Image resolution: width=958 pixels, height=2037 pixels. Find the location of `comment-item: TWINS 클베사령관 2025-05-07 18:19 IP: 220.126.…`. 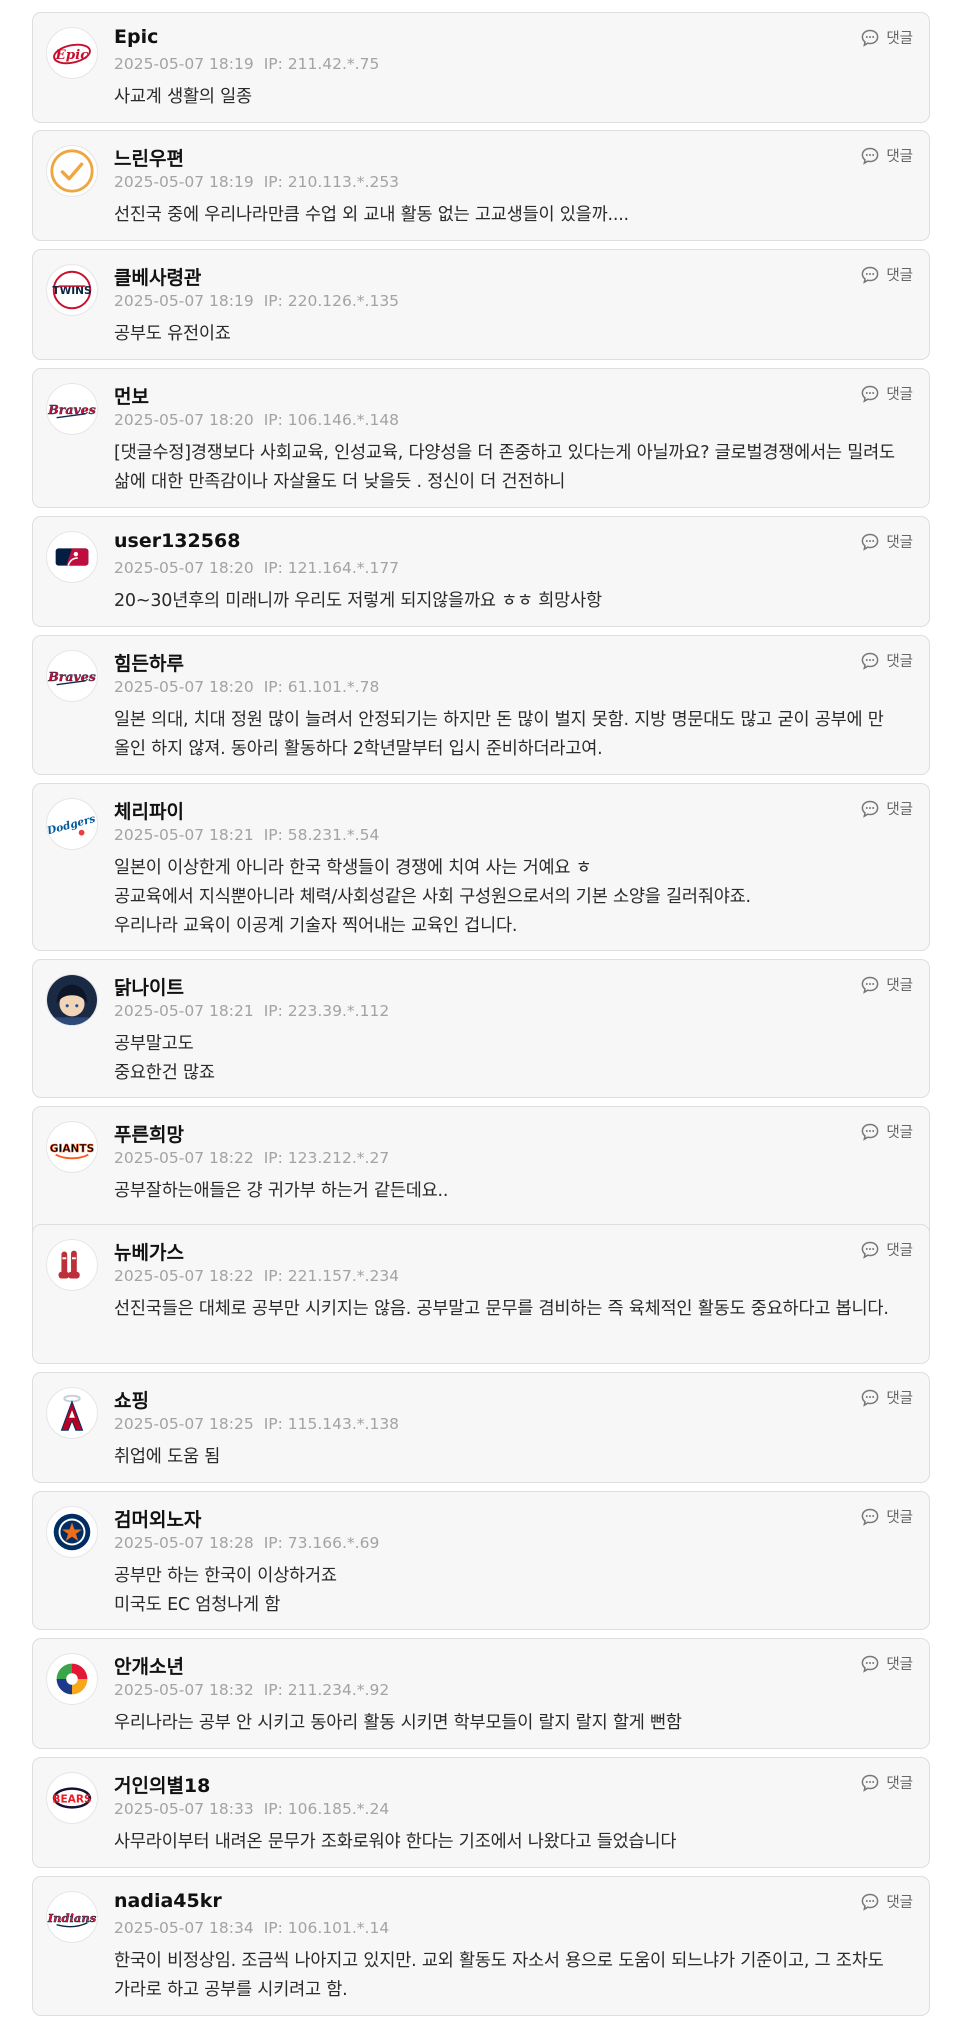

comment-item: TWINS 클베사령관 2025-05-07 18:19 IP: 220.126.… is located at coordinates (481, 304).